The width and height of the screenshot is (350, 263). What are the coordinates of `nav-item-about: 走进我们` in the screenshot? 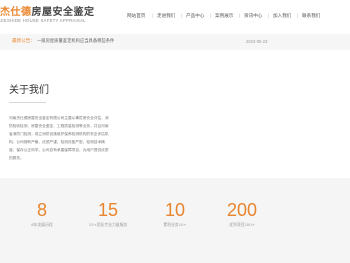 It's located at (166, 17).